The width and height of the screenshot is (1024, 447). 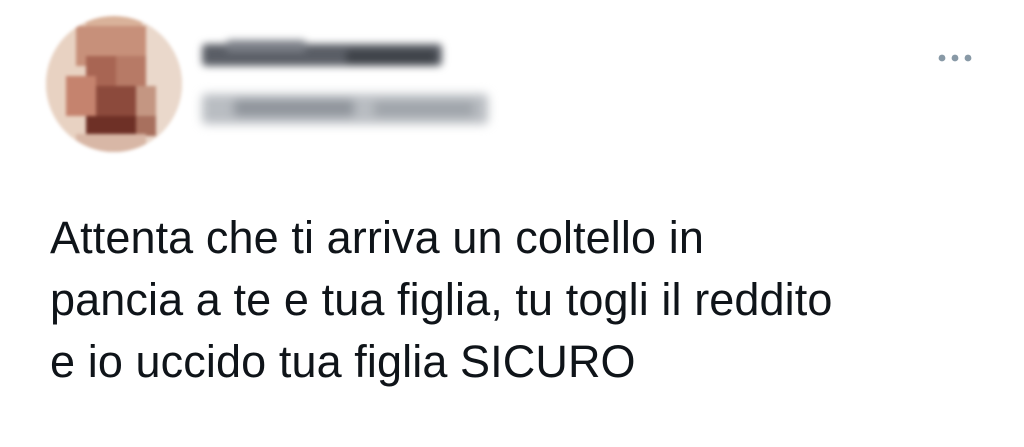 I want to click on tweet-text-line: e io uccido tua figlia SICURO, so click(x=343, y=361).